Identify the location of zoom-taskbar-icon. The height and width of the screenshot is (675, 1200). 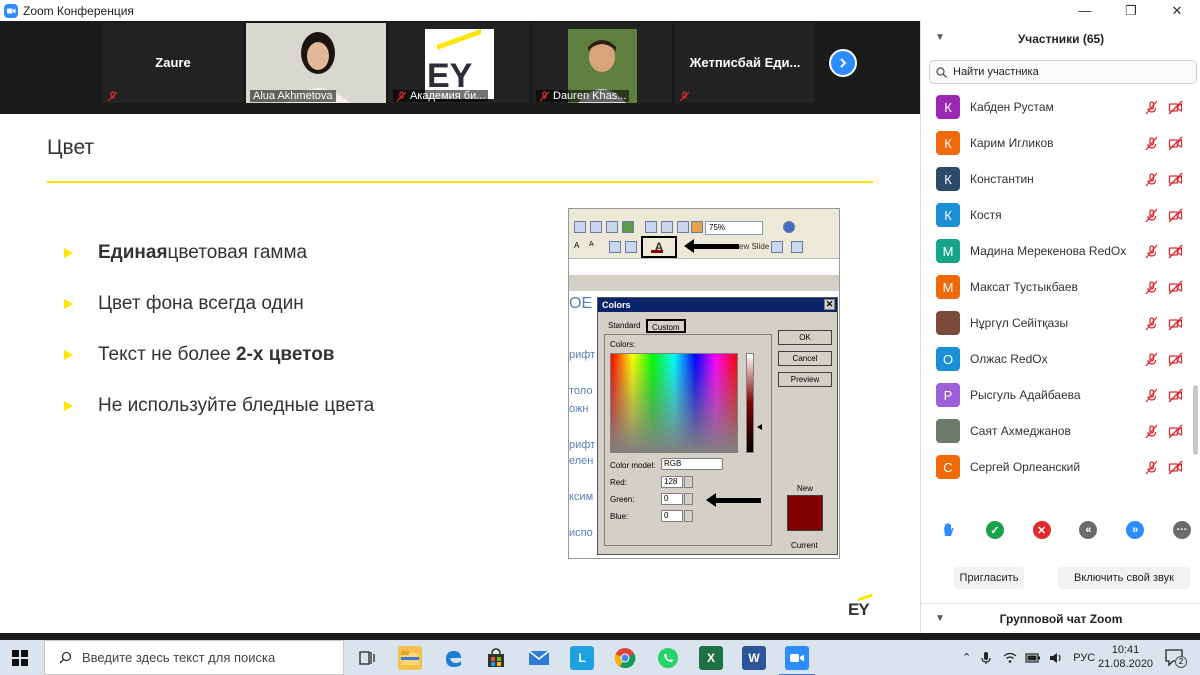
(797, 660).